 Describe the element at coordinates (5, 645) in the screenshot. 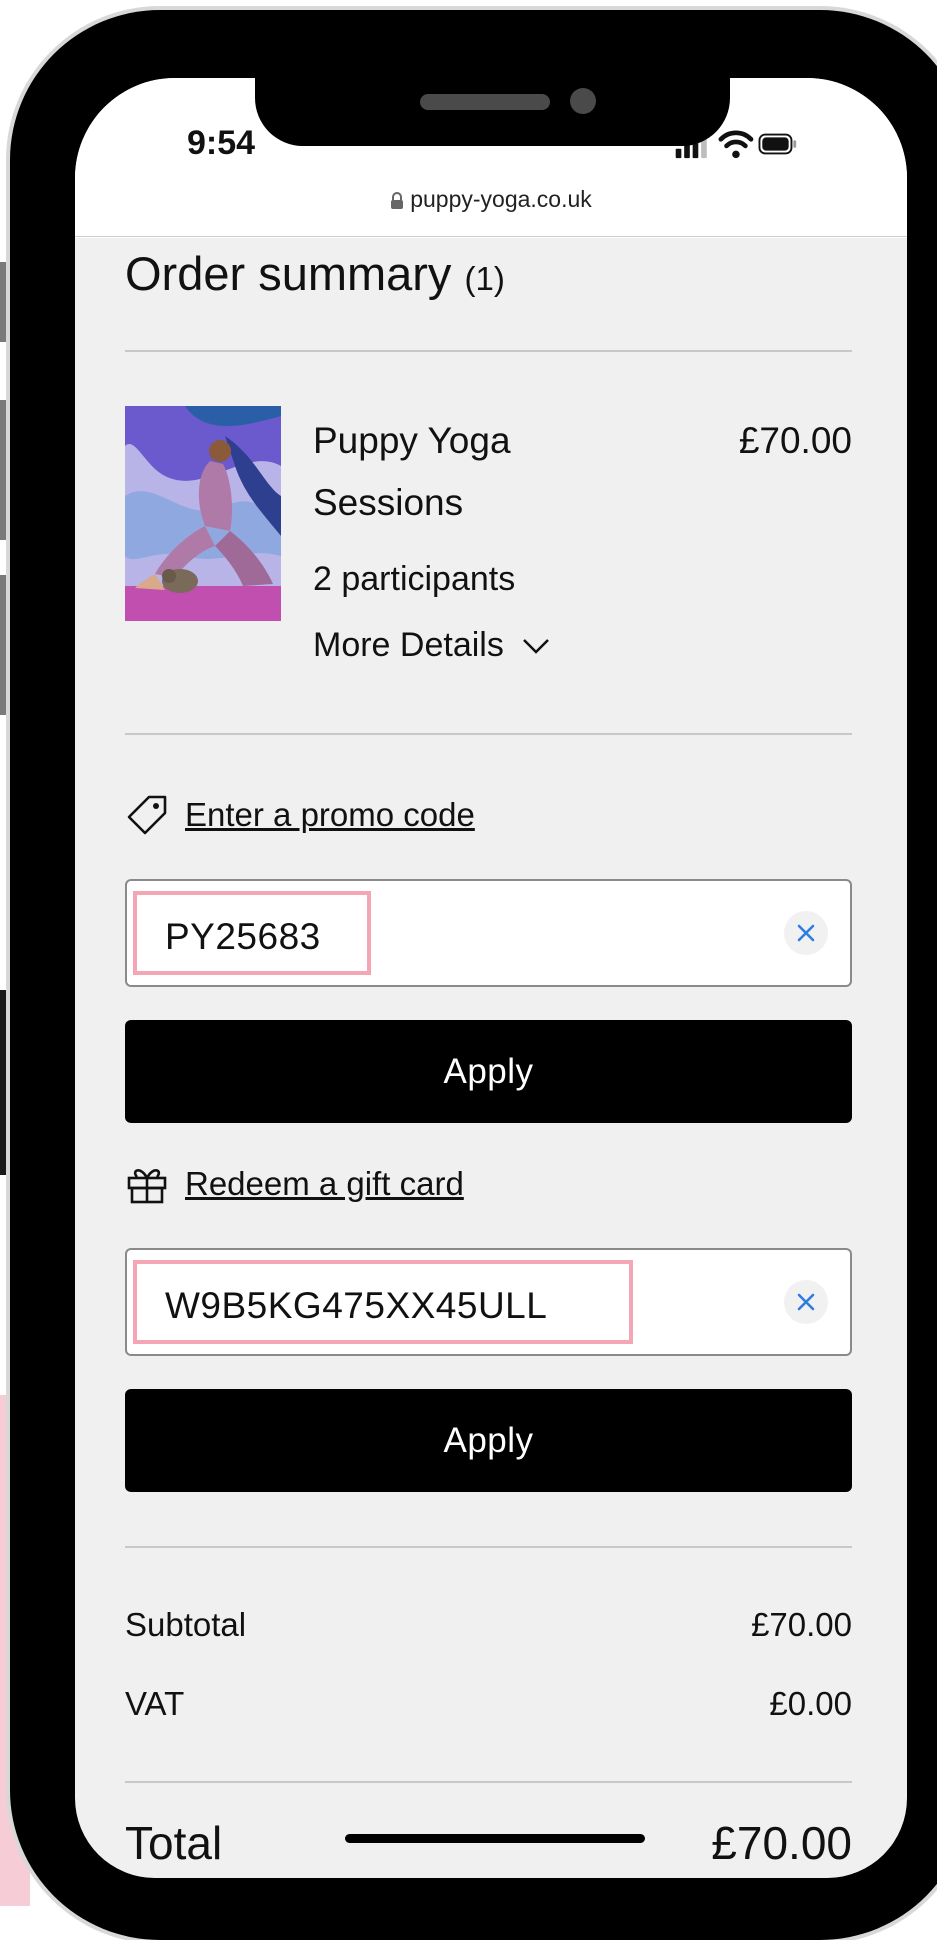

I see `volume-down-button` at that location.